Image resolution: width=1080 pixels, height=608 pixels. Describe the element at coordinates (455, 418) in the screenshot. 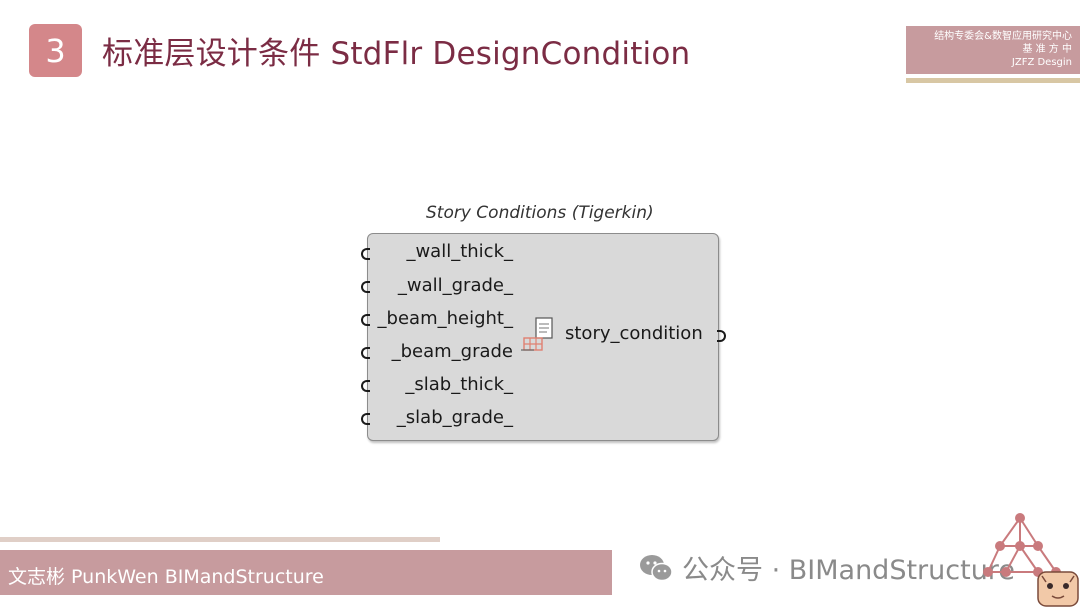

I see `input-param: _slab_grade_` at that location.